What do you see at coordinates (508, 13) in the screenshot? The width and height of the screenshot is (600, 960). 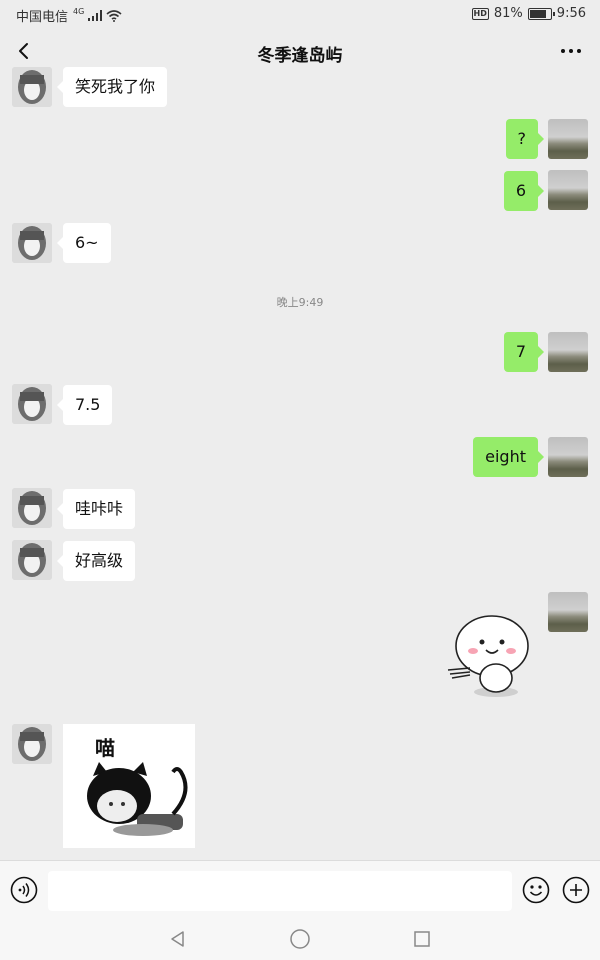 I see `battery-percent: 81%` at bounding box center [508, 13].